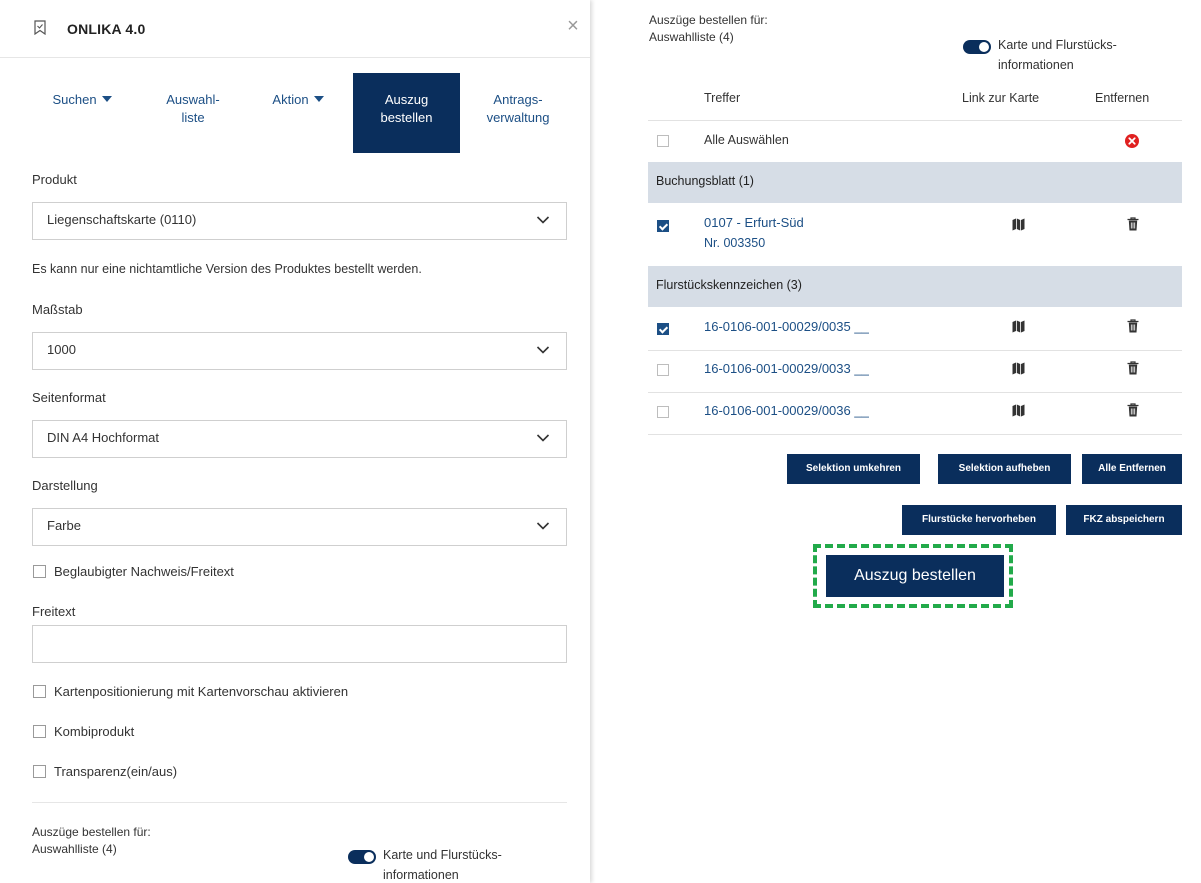 This screenshot has width=1201, height=883. What do you see at coordinates (573, 26) in the screenshot?
I see `close-icon: ×` at bounding box center [573, 26].